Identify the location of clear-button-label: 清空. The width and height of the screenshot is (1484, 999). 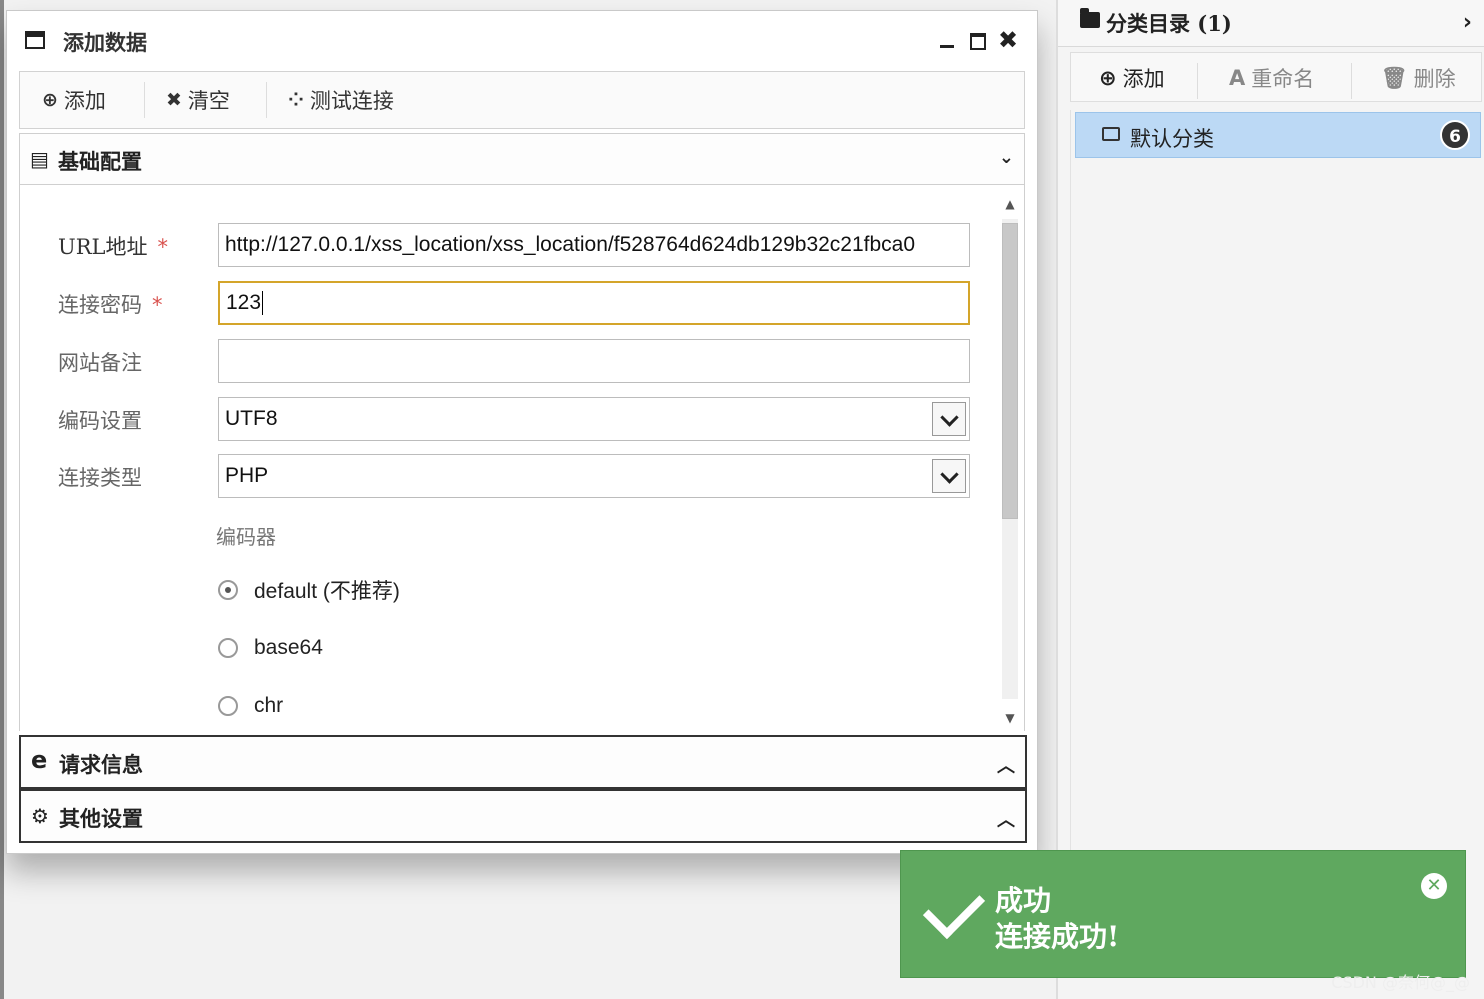
(208, 101).